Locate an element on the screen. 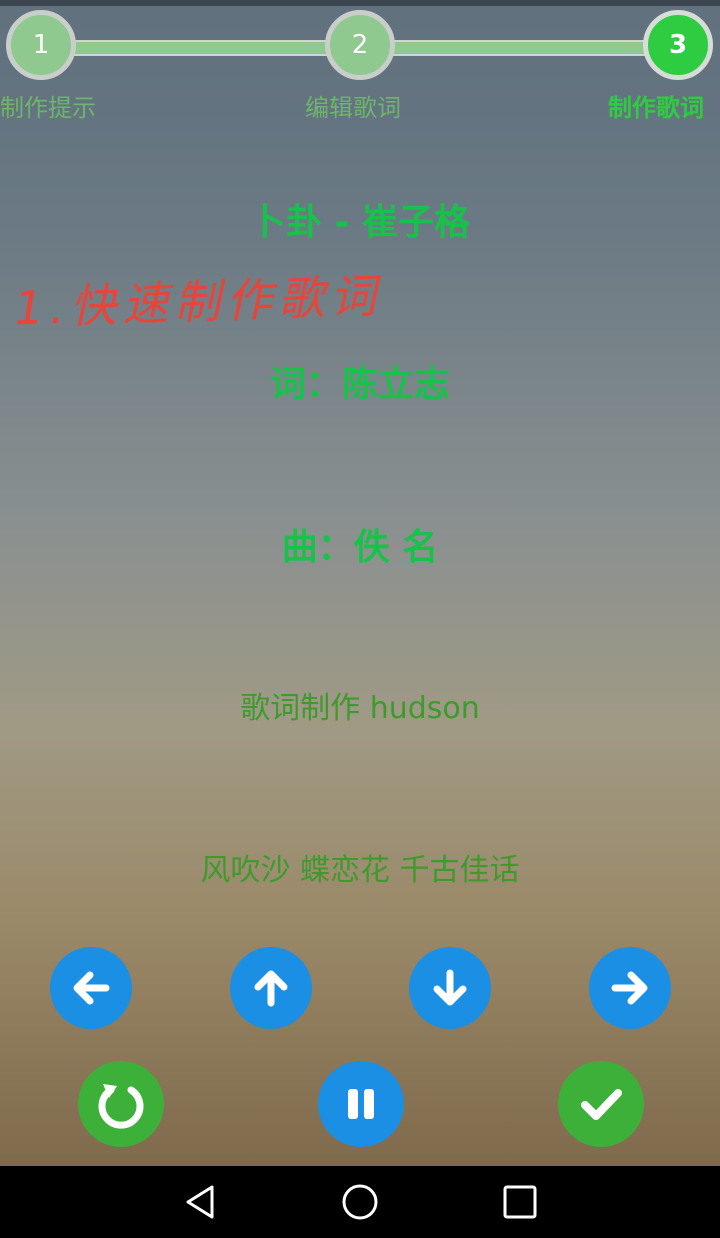  nav-back-button is located at coordinates (200, 1202).